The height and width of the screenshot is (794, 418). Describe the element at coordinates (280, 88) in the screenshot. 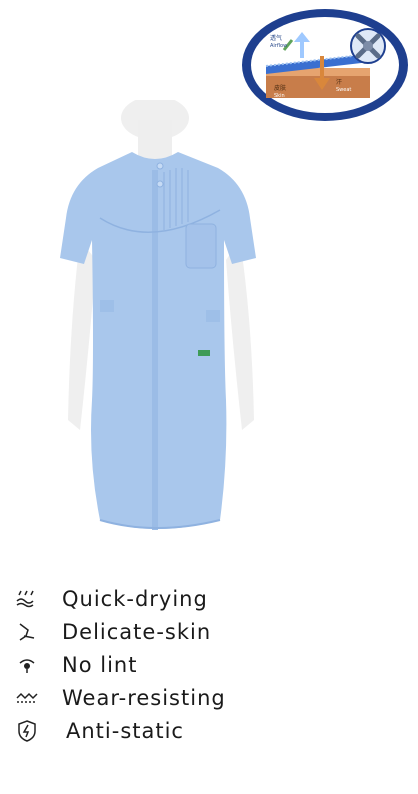

I see `skin-cn-label: 皮肤` at that location.